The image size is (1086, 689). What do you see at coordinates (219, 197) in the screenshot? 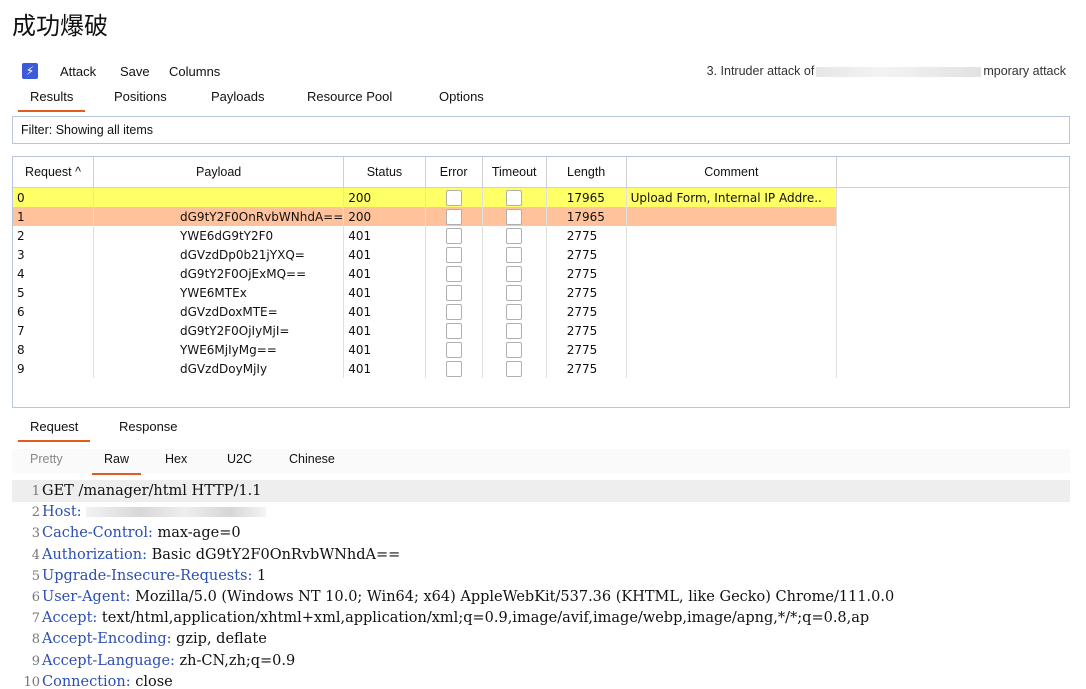
I see `cell-payload` at bounding box center [219, 197].